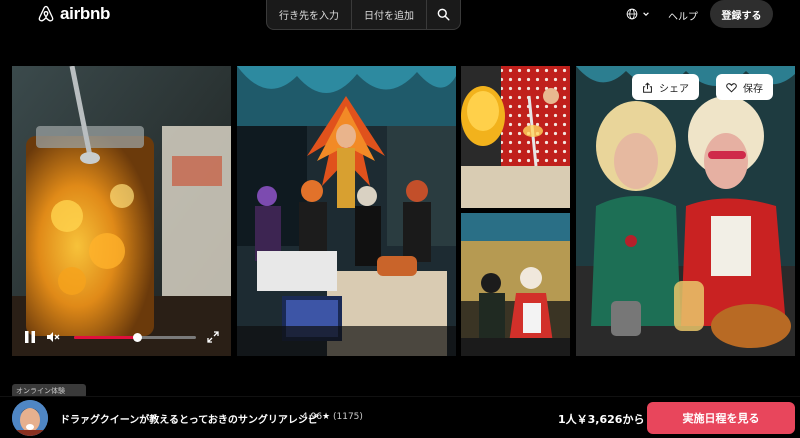 Image resolution: width=800 pixels, height=438 pixels. Describe the element at coordinates (332, 417) in the screenshot. I see `experience-rating: 4.96★ (1175)` at that location.